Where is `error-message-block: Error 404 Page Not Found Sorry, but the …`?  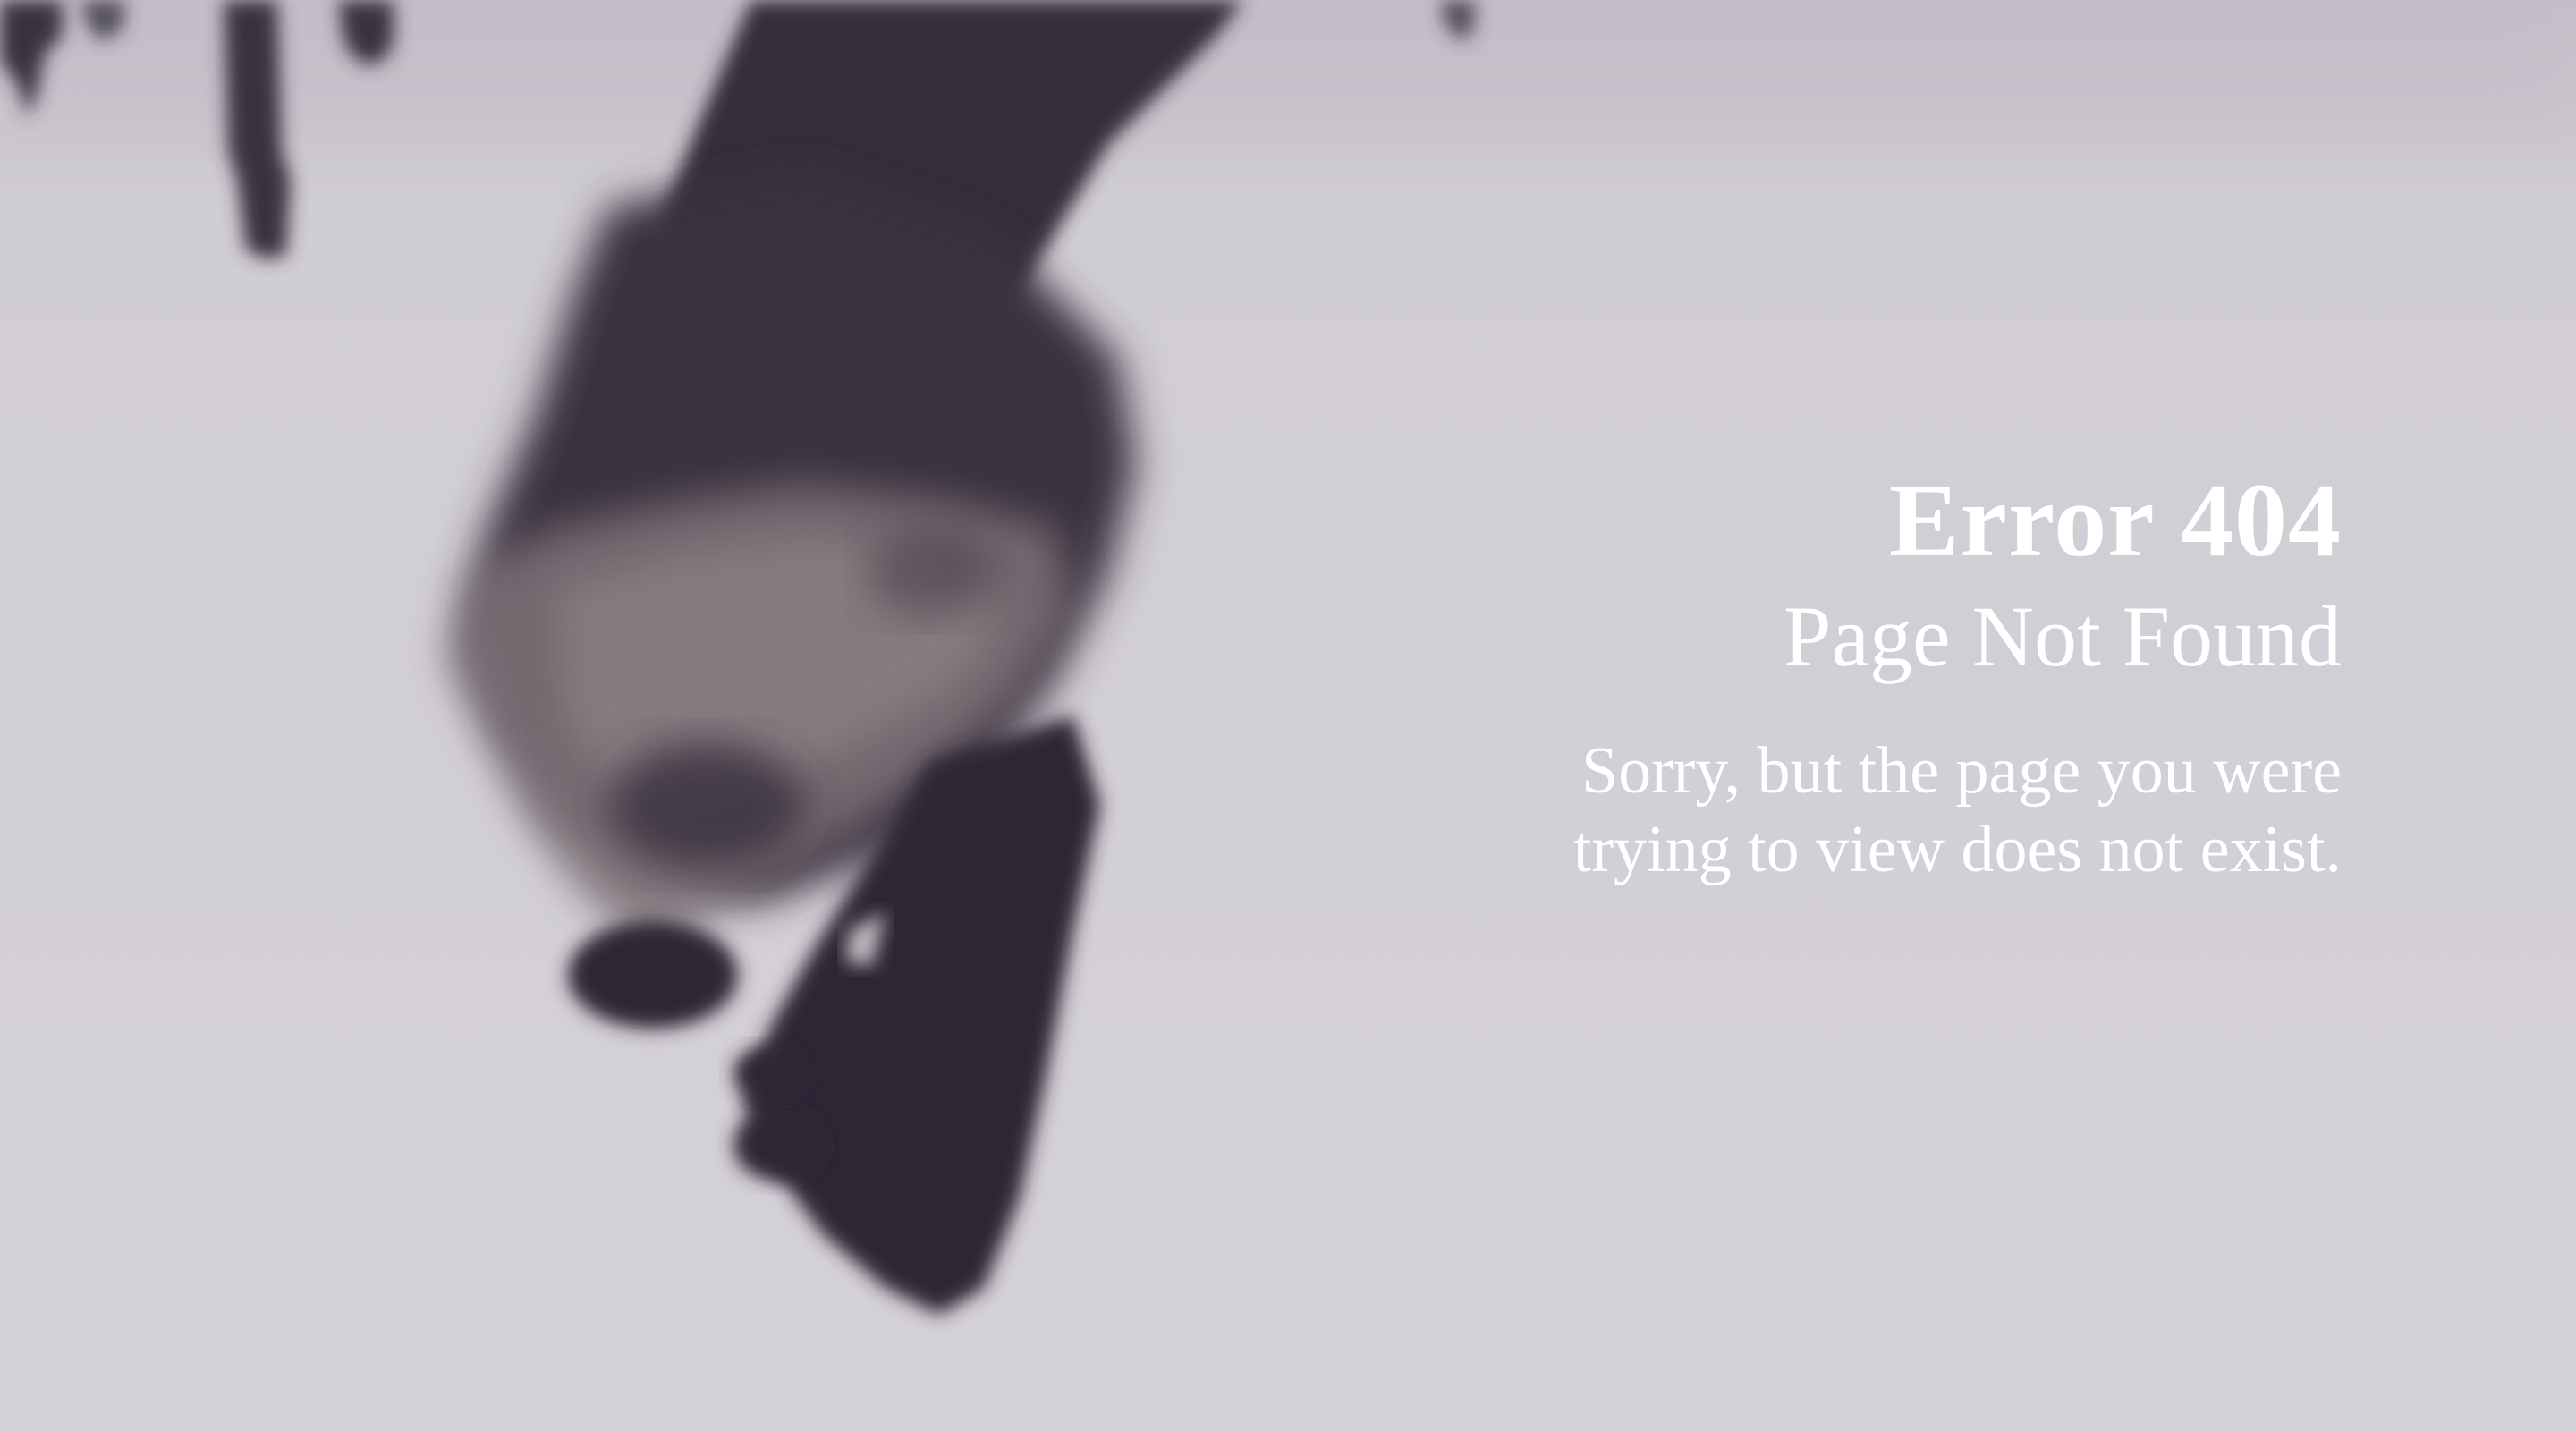 error-message-block: Error 404 Page Not Found Sorry, but the … is located at coordinates (1805, 674).